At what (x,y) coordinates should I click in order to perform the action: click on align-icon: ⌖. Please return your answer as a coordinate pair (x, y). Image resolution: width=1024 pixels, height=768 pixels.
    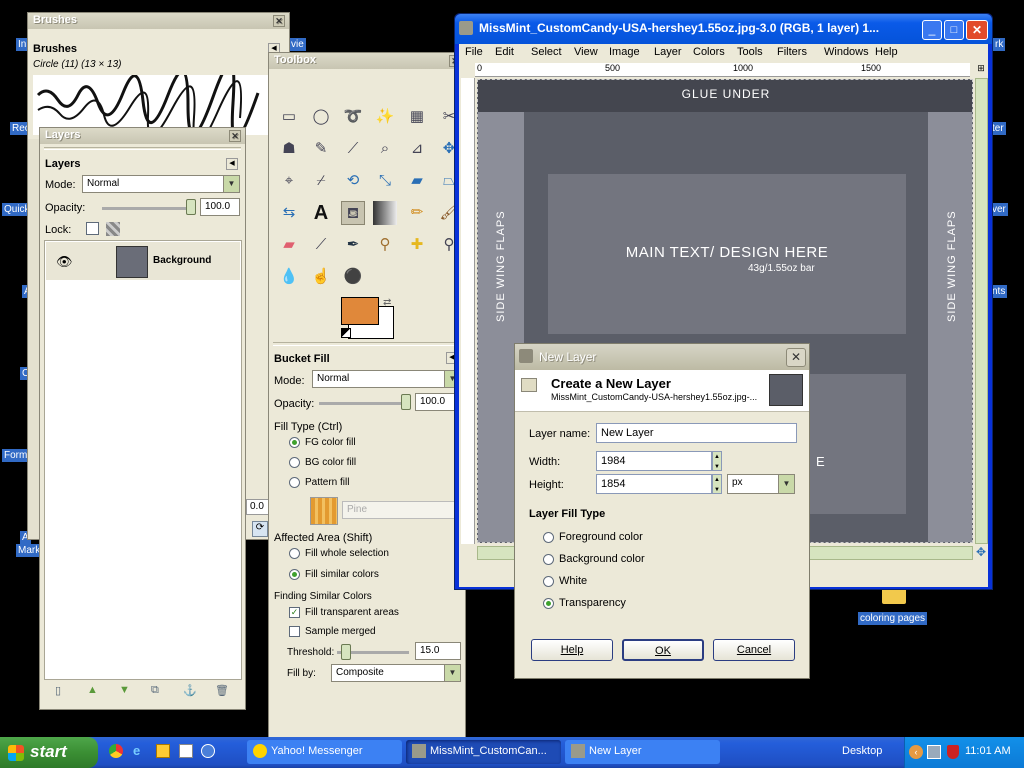
    Looking at the image, I should click on (289, 181).